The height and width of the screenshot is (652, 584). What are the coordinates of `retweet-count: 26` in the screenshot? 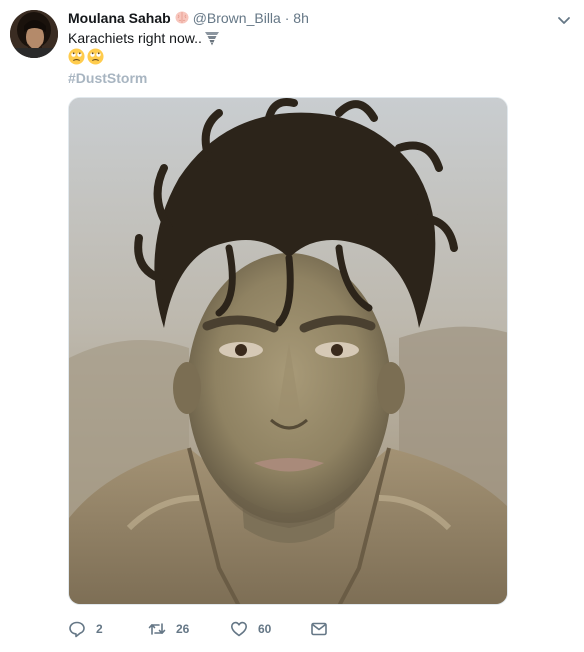 It's located at (183, 629).